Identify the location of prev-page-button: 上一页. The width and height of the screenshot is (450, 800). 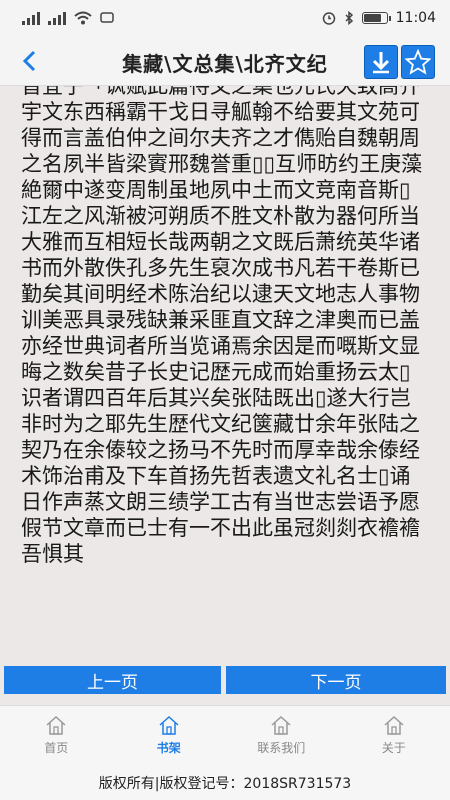
(112, 680).